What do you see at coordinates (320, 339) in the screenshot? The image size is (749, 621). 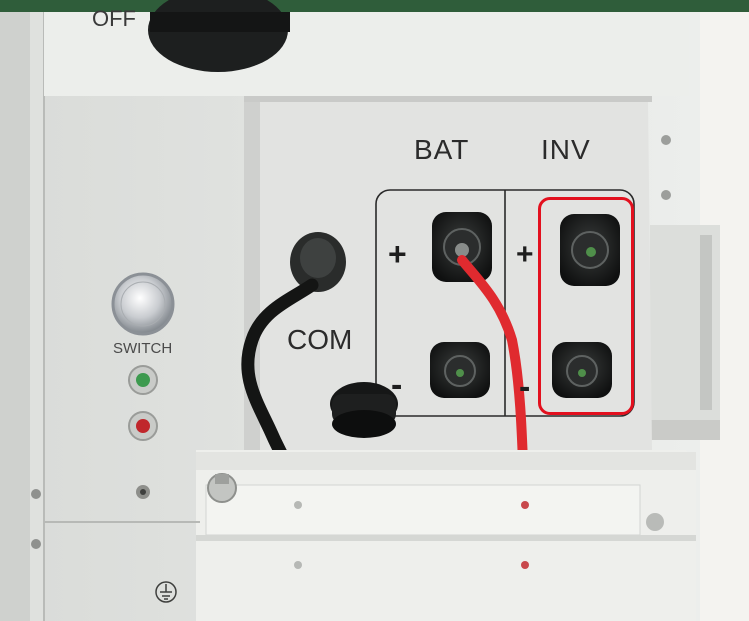 I see `com-label: COM` at bounding box center [320, 339].